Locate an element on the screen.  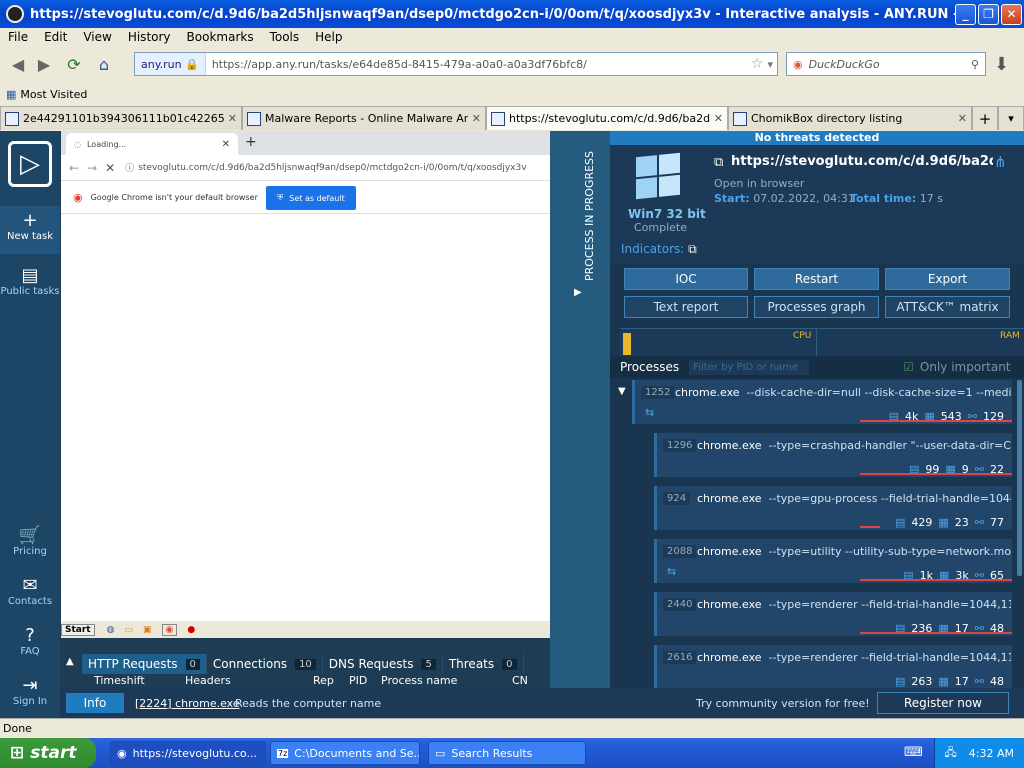
register-button: Register now is located at coordinates (943, 703).